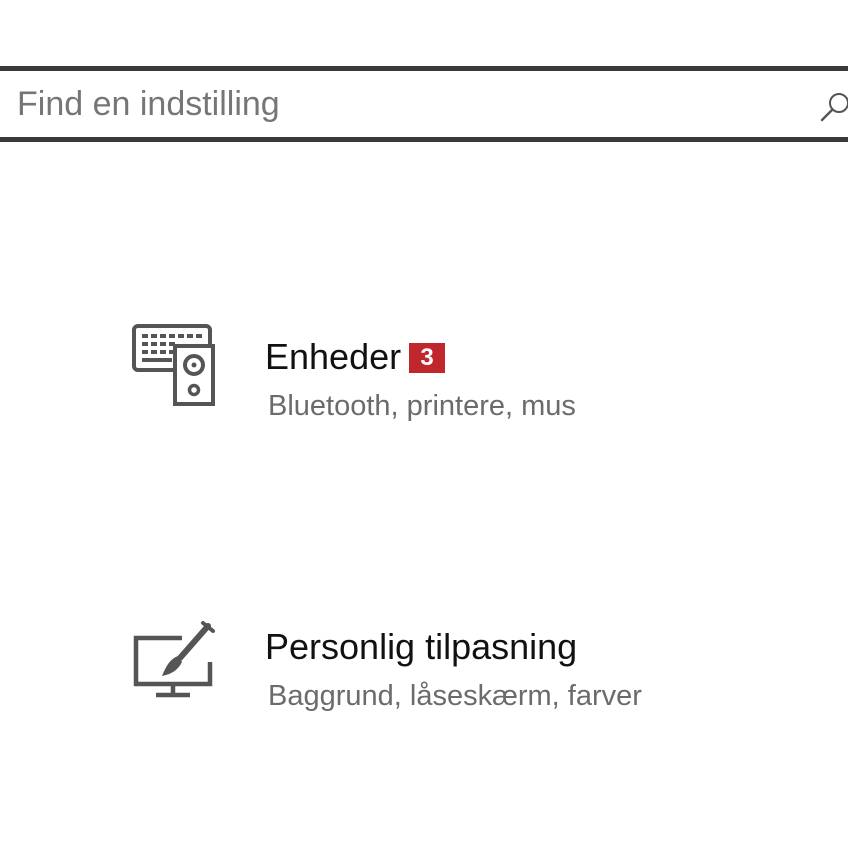  Describe the element at coordinates (333, 356) in the screenshot. I see `settings-item-title-text: Enheder` at that location.